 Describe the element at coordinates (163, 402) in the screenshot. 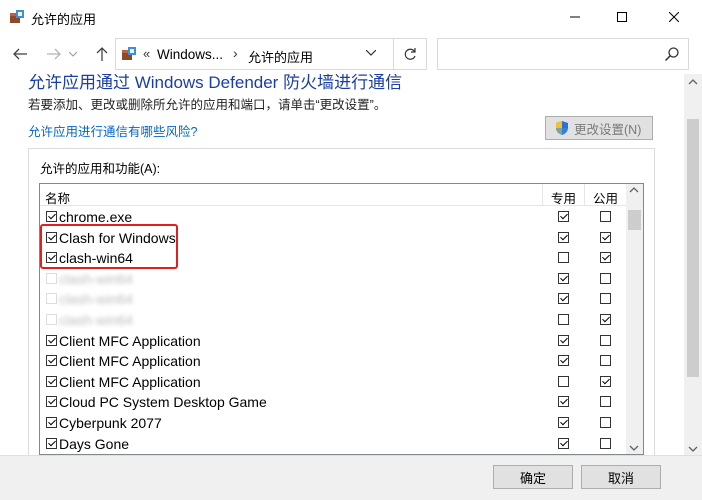

I see `app-name: Cloud PC System Desktop Game` at that location.